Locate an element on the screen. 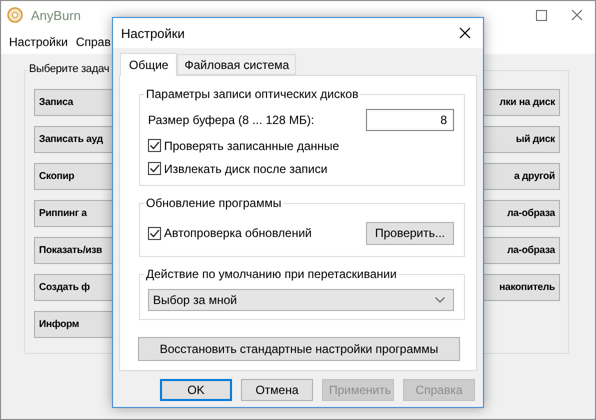  dialog-title: Настройки is located at coordinates (153, 33).